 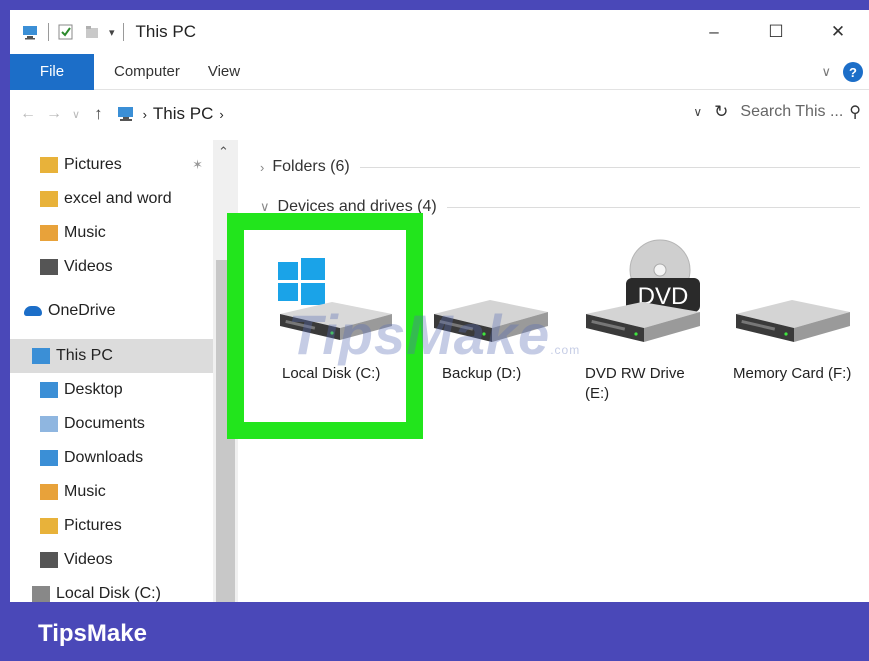 I want to click on nav-item: OneDrive, so click(x=111, y=311).